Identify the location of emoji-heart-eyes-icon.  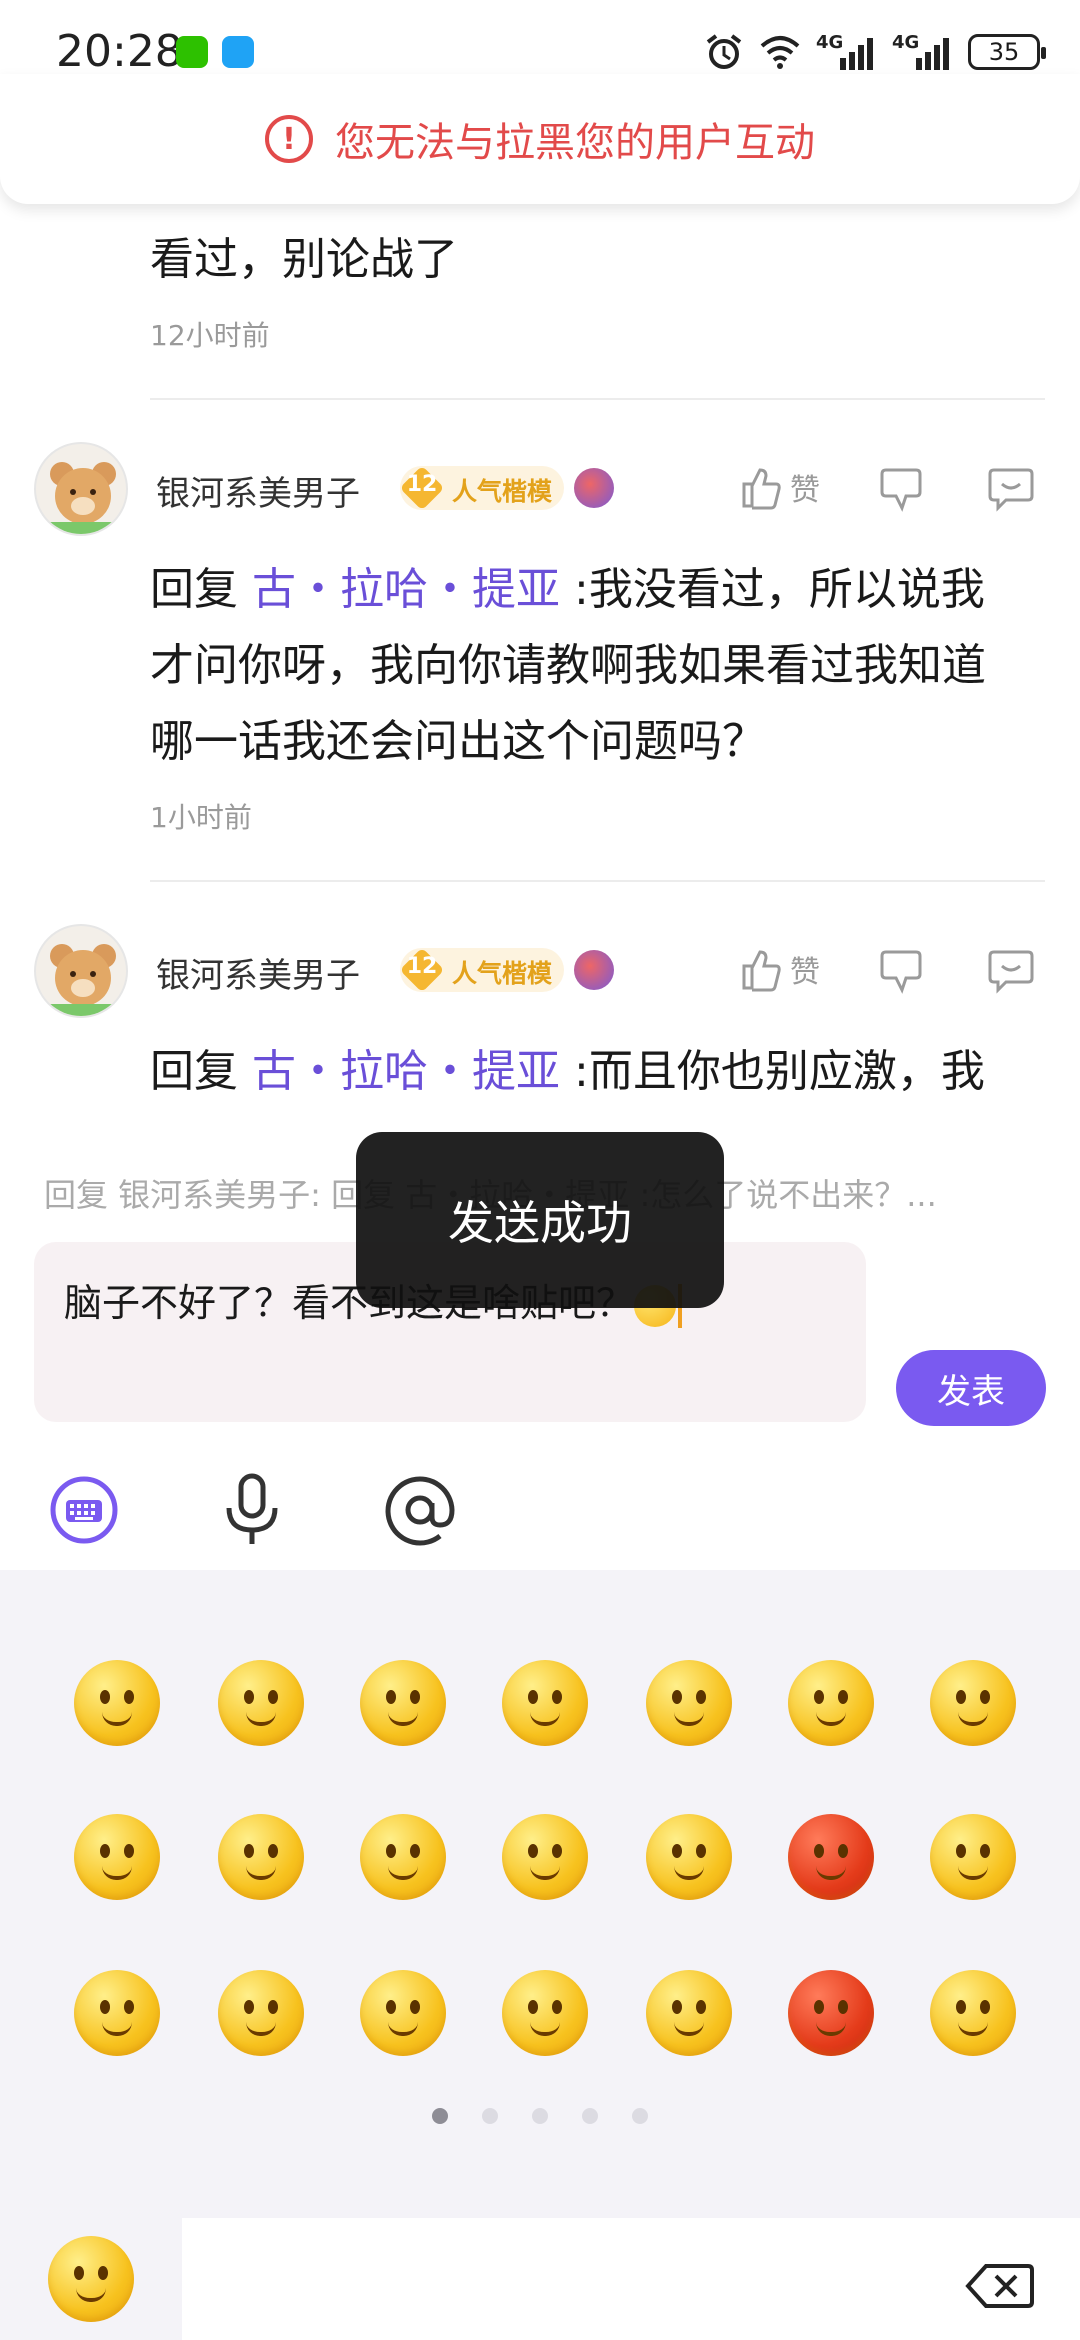
(831, 1703).